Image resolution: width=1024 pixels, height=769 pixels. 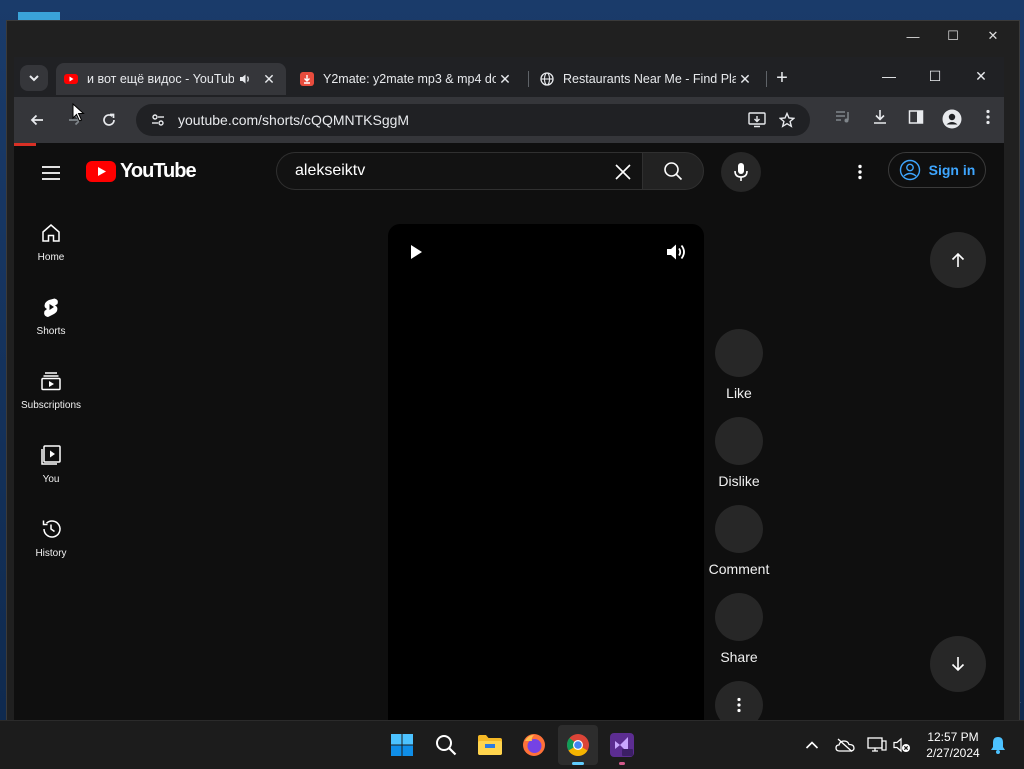 I want to click on guide-item-history: History, so click(x=51, y=549).